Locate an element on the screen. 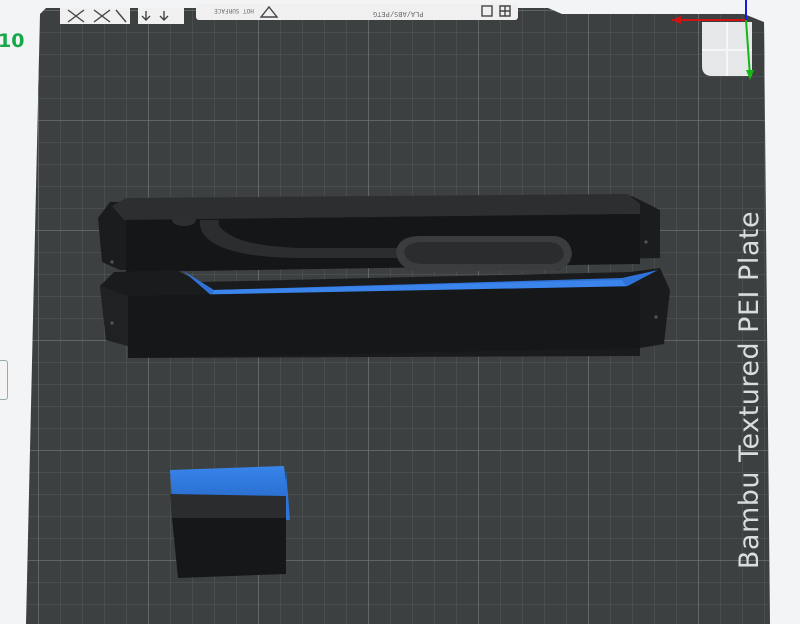 Image resolution: width=800 pixels, height=624 pixels. view-cube is located at coordinates (727, 49).